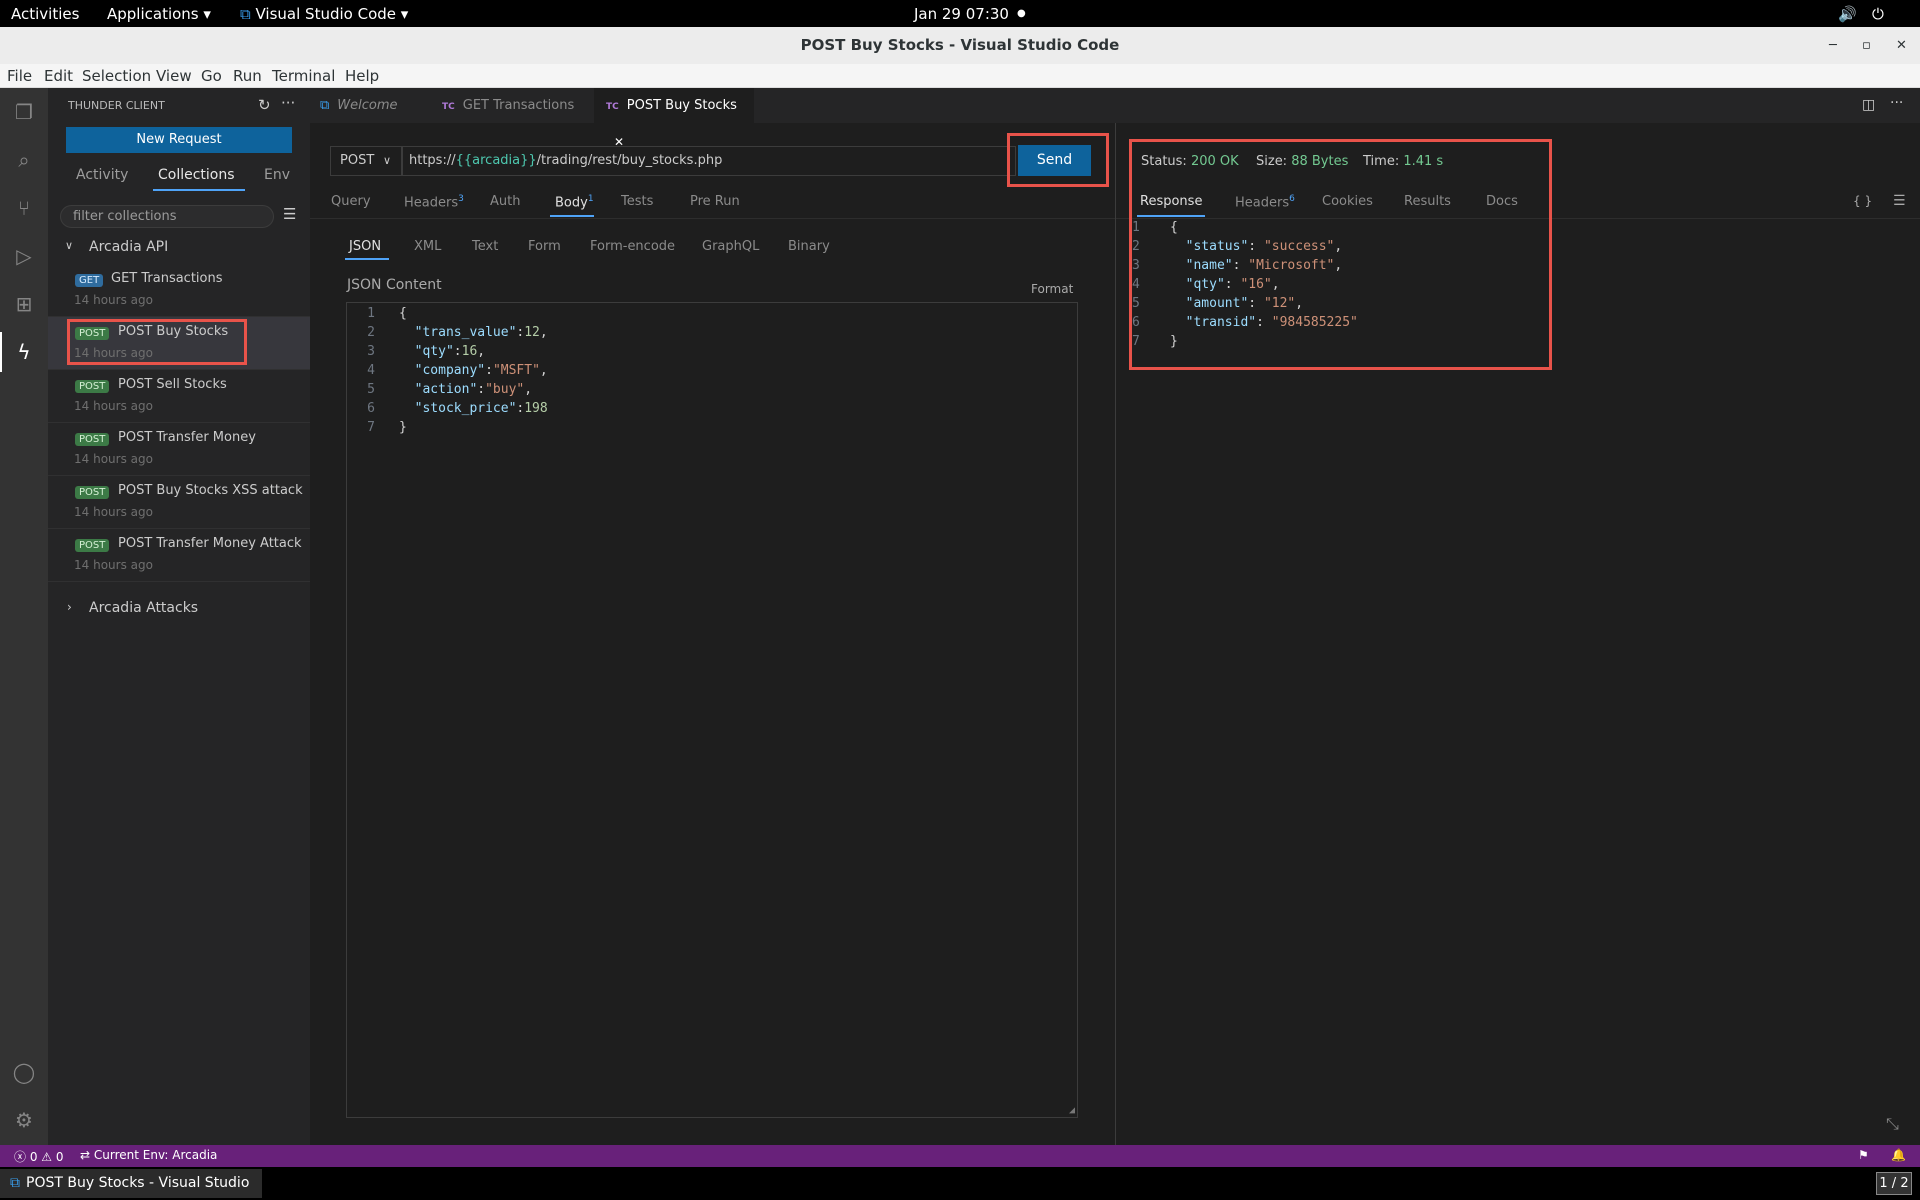  I want to click on body-type-binary: Binary, so click(809, 246).